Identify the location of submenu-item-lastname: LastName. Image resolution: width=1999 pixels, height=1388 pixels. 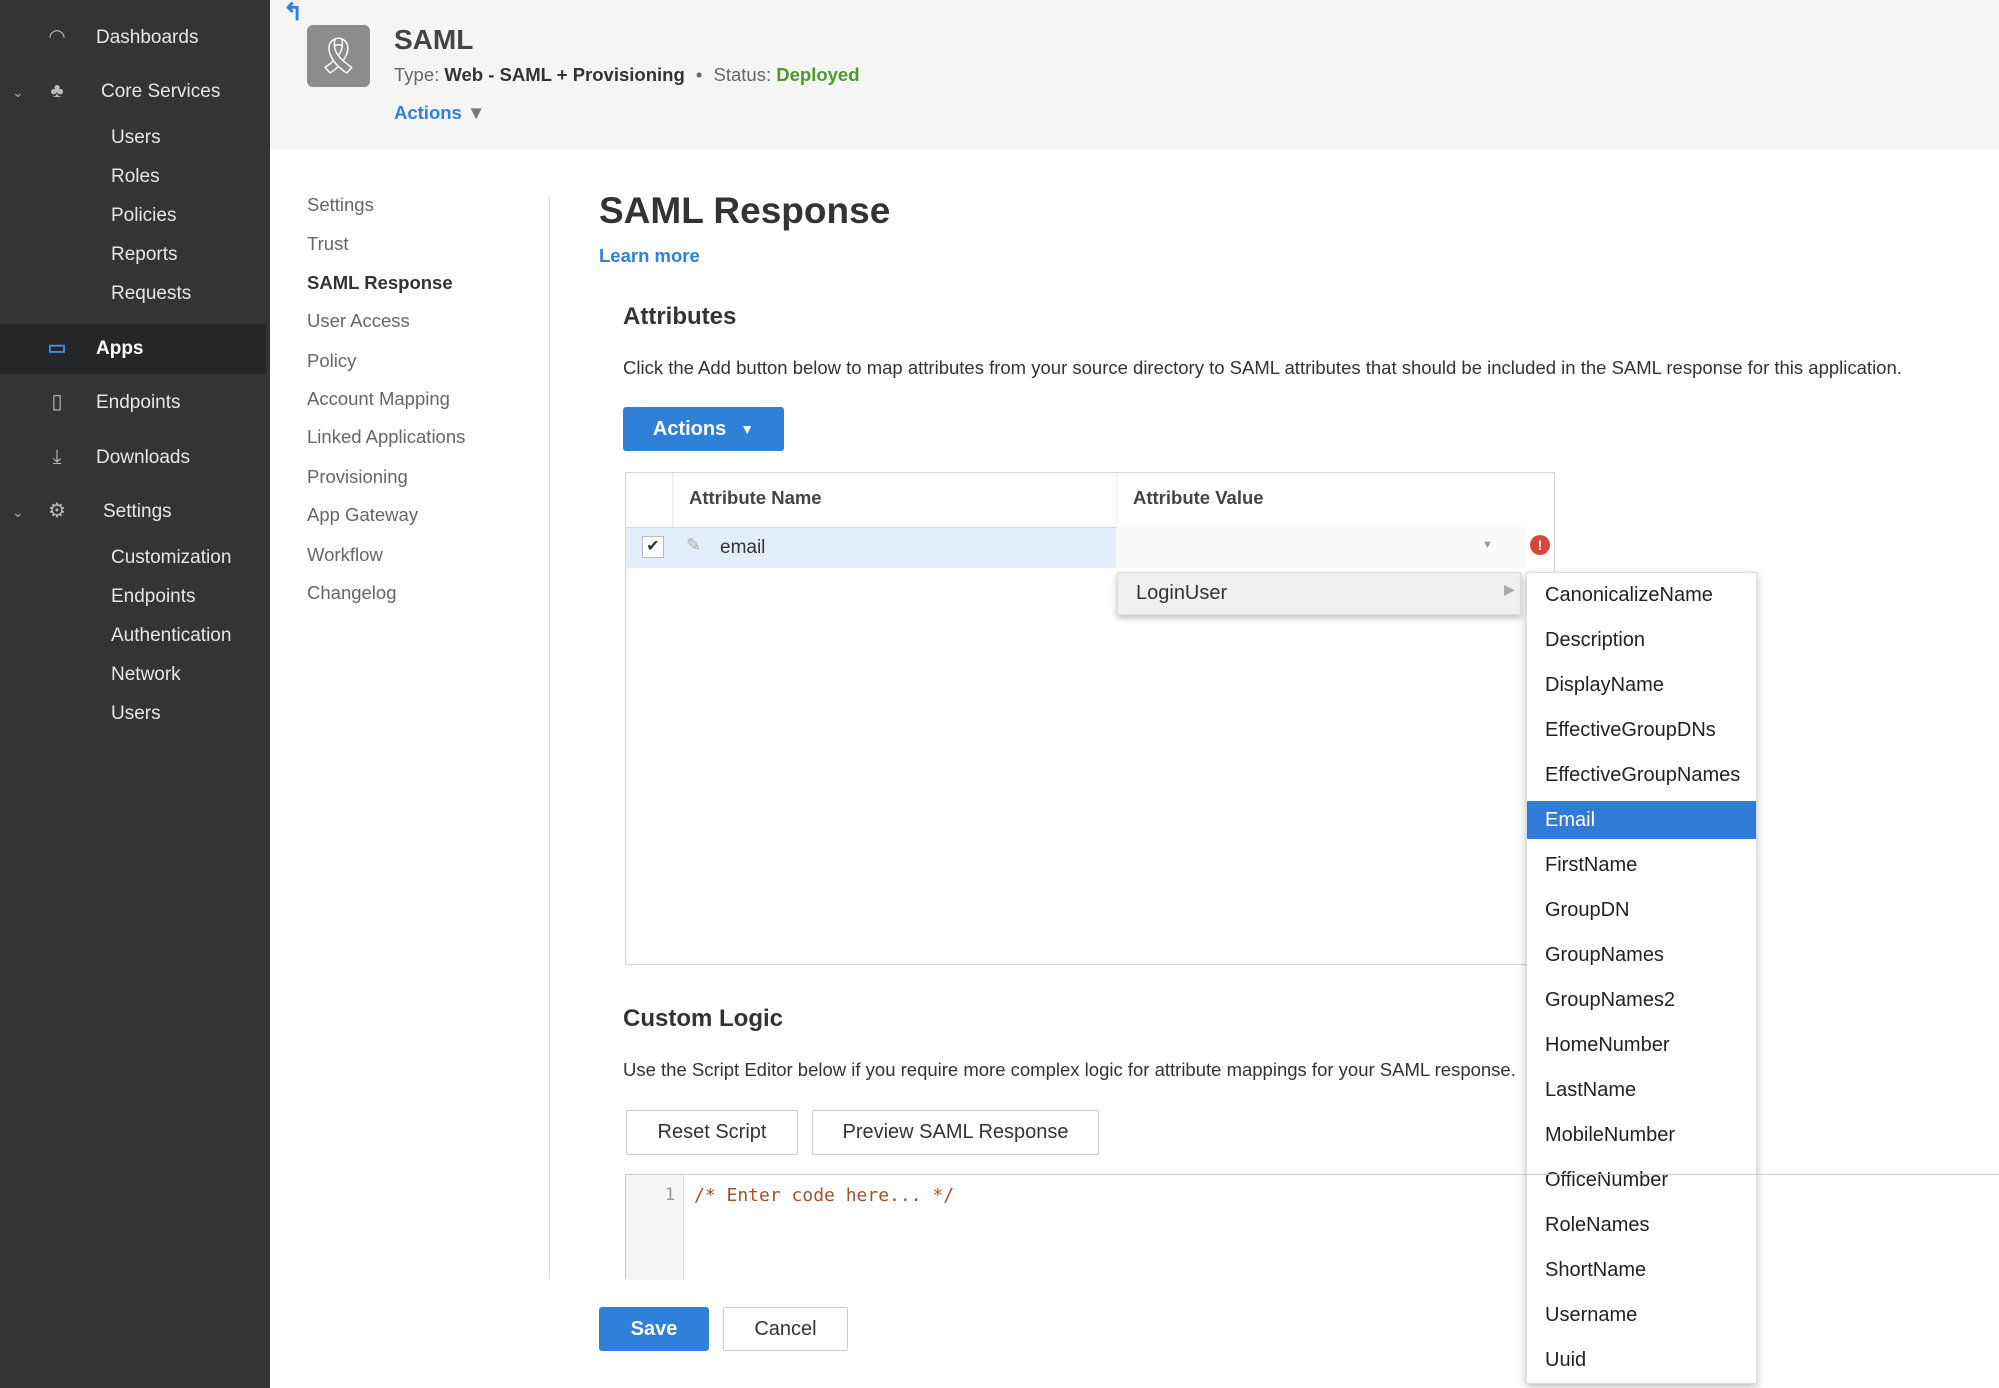
(1641, 1090).